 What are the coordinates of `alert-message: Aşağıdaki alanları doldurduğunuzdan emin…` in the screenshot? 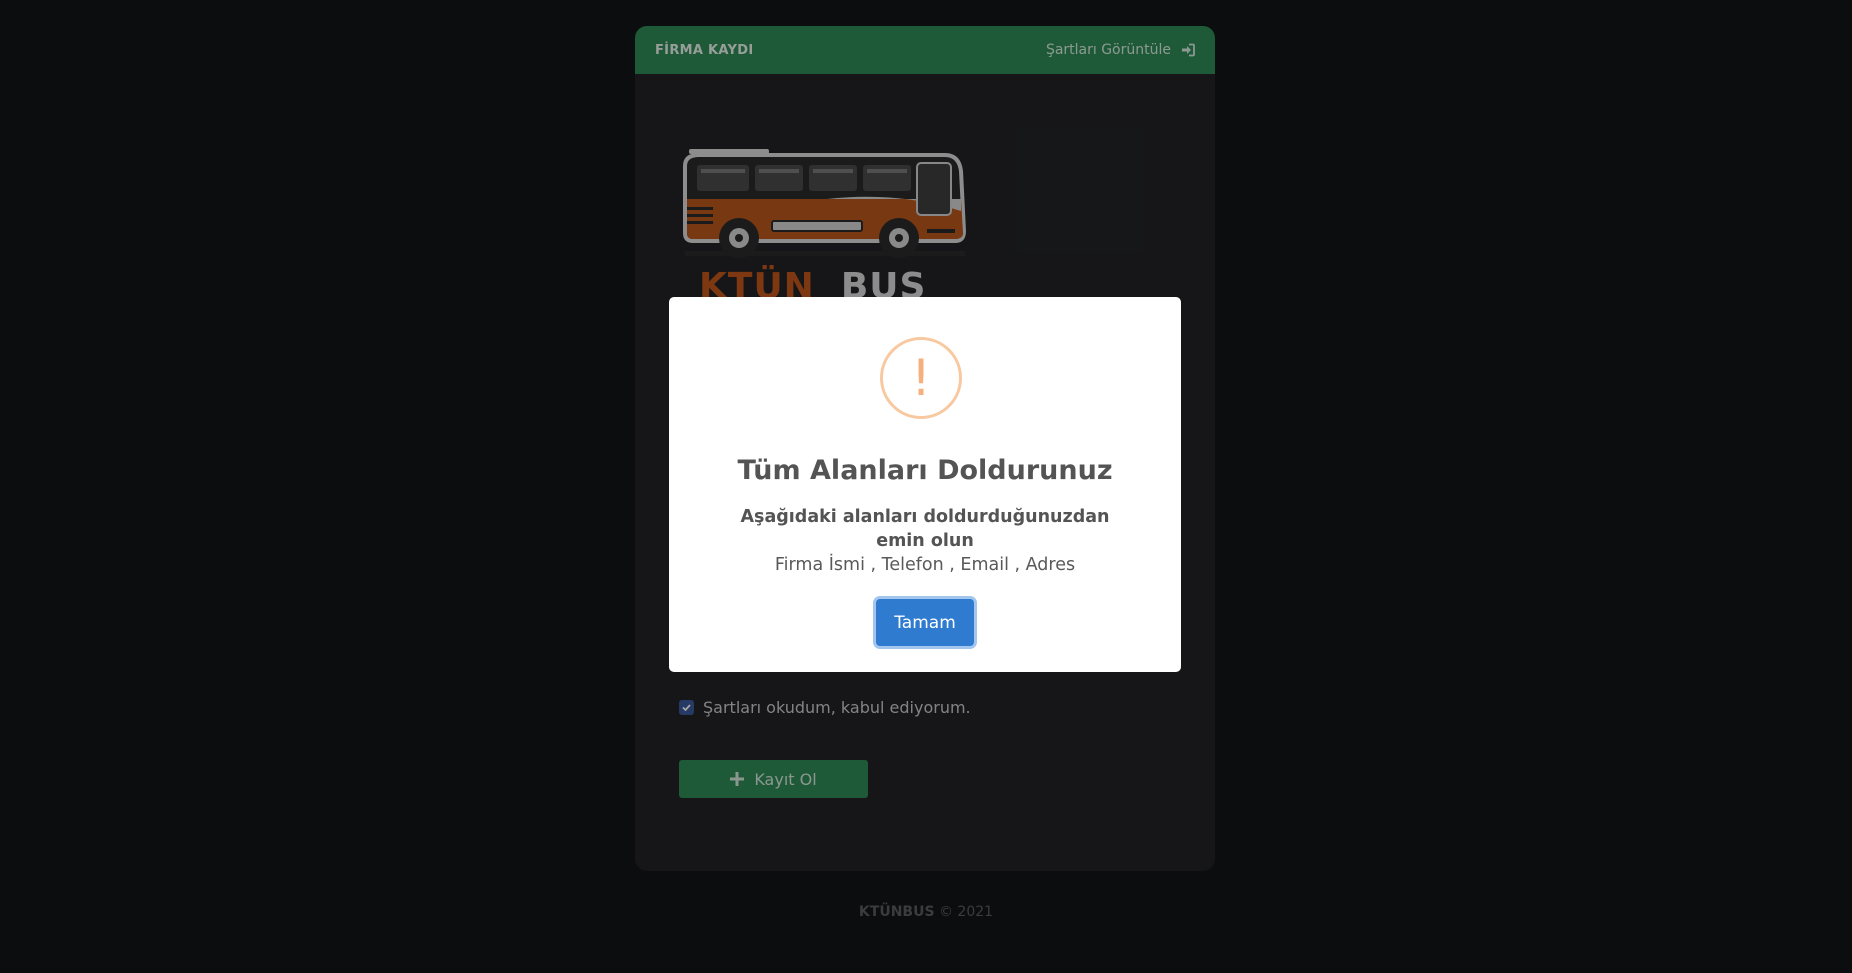 It's located at (925, 541).